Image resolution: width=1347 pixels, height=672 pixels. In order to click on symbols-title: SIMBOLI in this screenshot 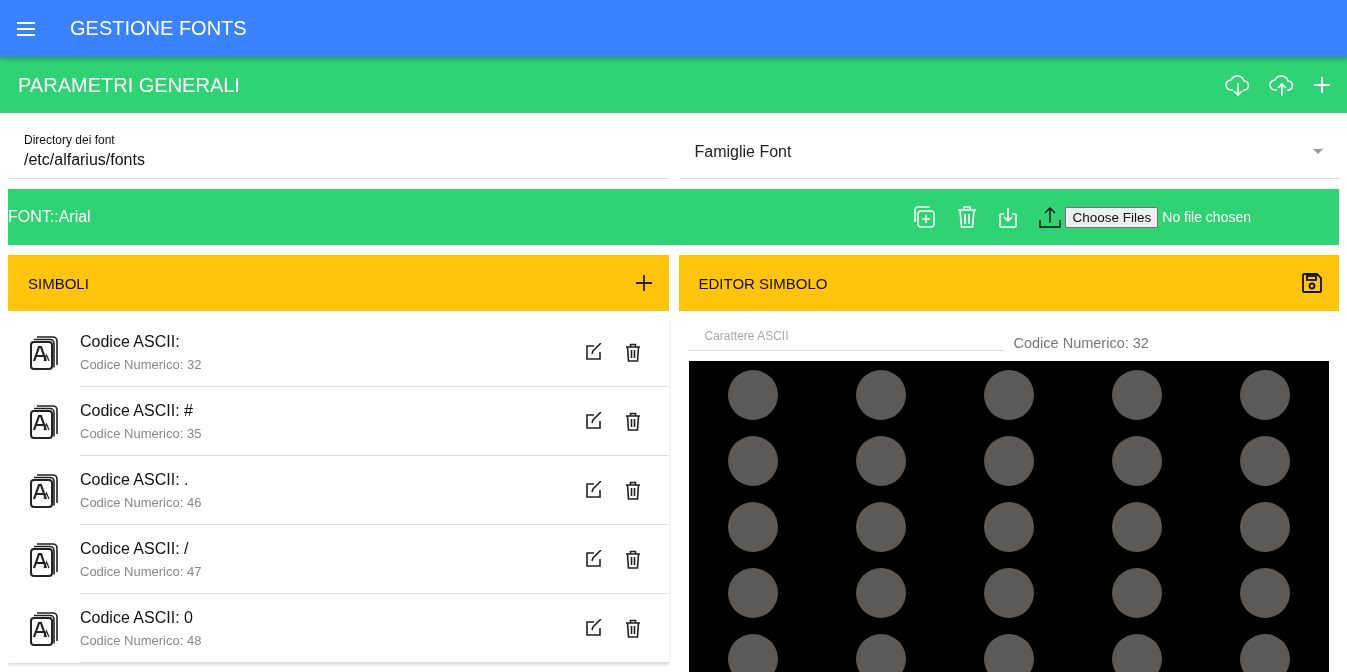, I will do `click(59, 283)`.